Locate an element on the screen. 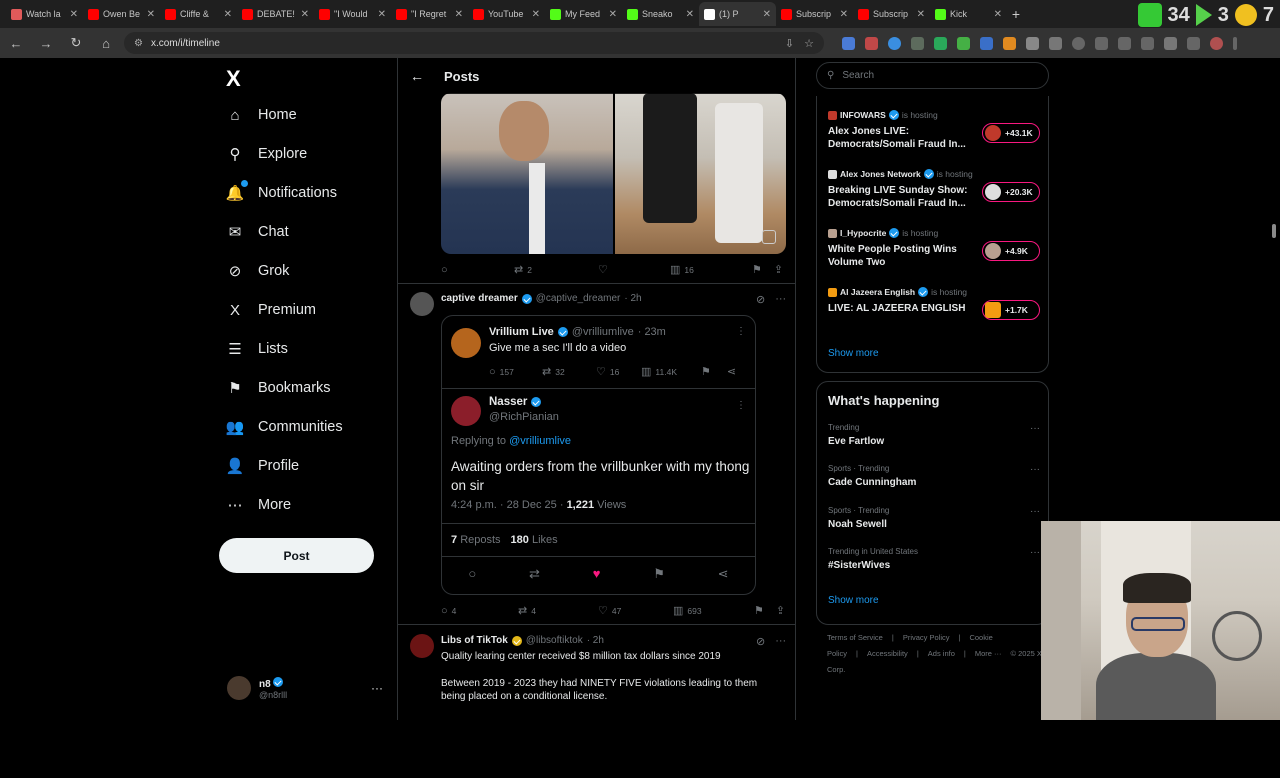 The width and height of the screenshot is (1280, 778). heart-filled-icon: ♥ is located at coordinates (597, 574).